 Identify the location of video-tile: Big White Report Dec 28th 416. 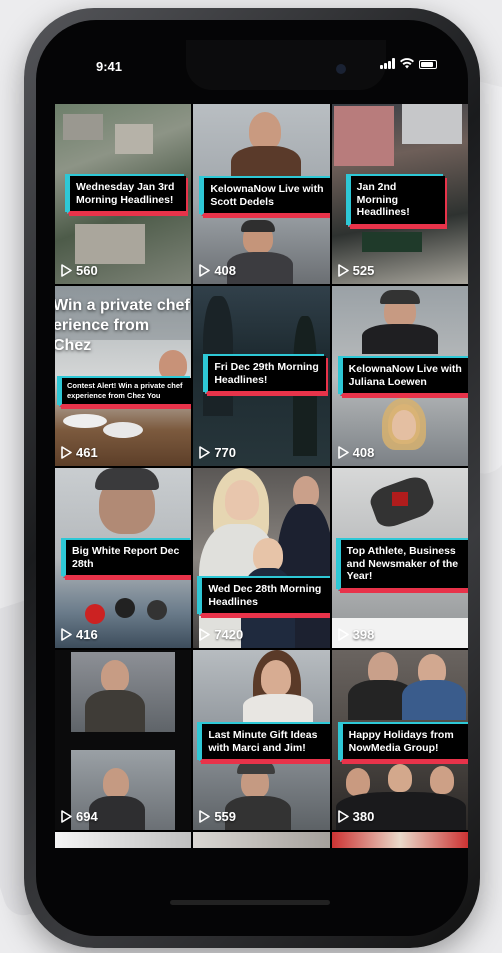
(123, 558).